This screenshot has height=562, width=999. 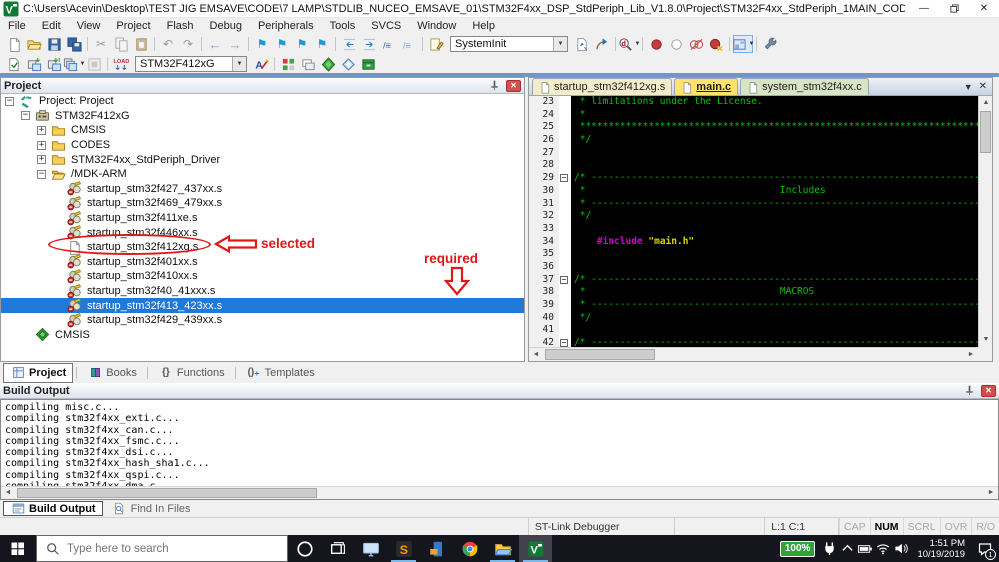 What do you see at coordinates (716, 44) in the screenshot?
I see `breakpoint-kill-button` at bounding box center [716, 44].